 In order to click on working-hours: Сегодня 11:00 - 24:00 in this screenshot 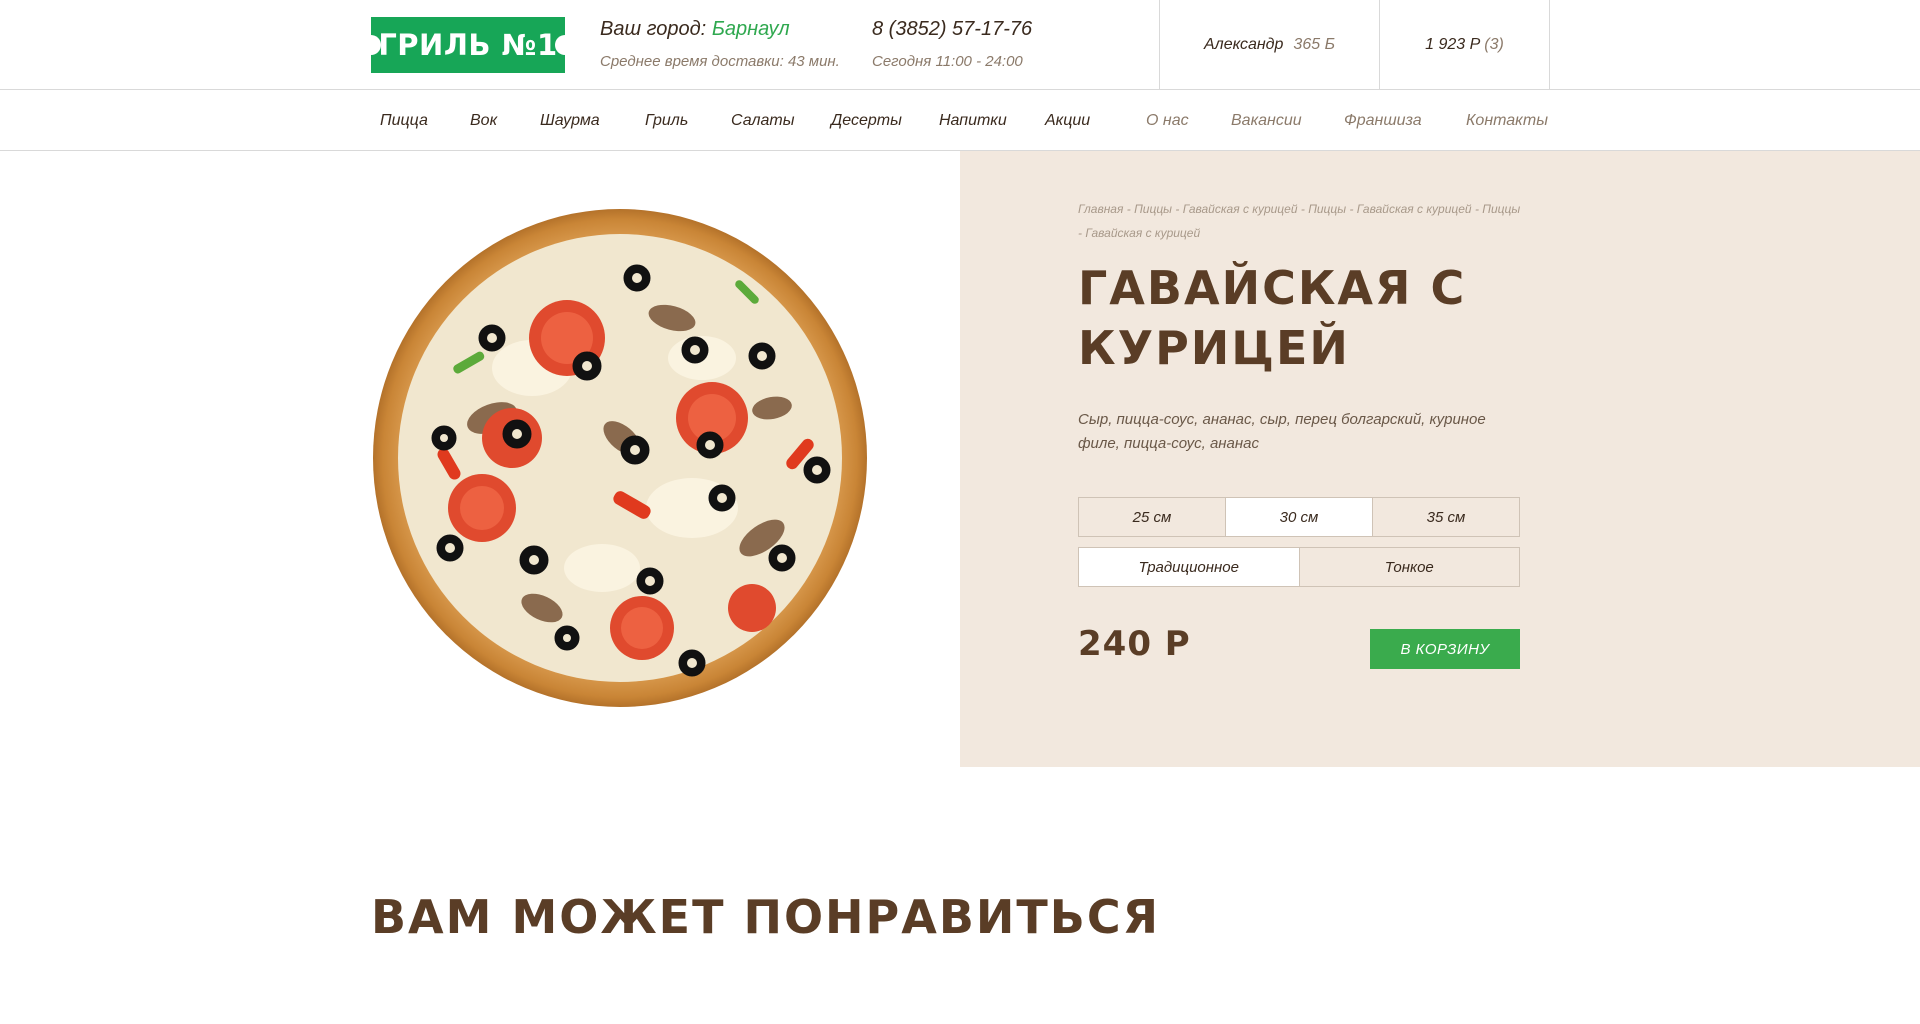, I will do `click(947, 61)`.